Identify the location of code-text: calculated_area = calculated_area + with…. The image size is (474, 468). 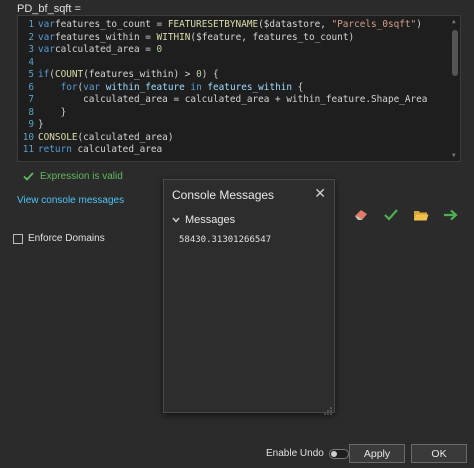
(233, 99).